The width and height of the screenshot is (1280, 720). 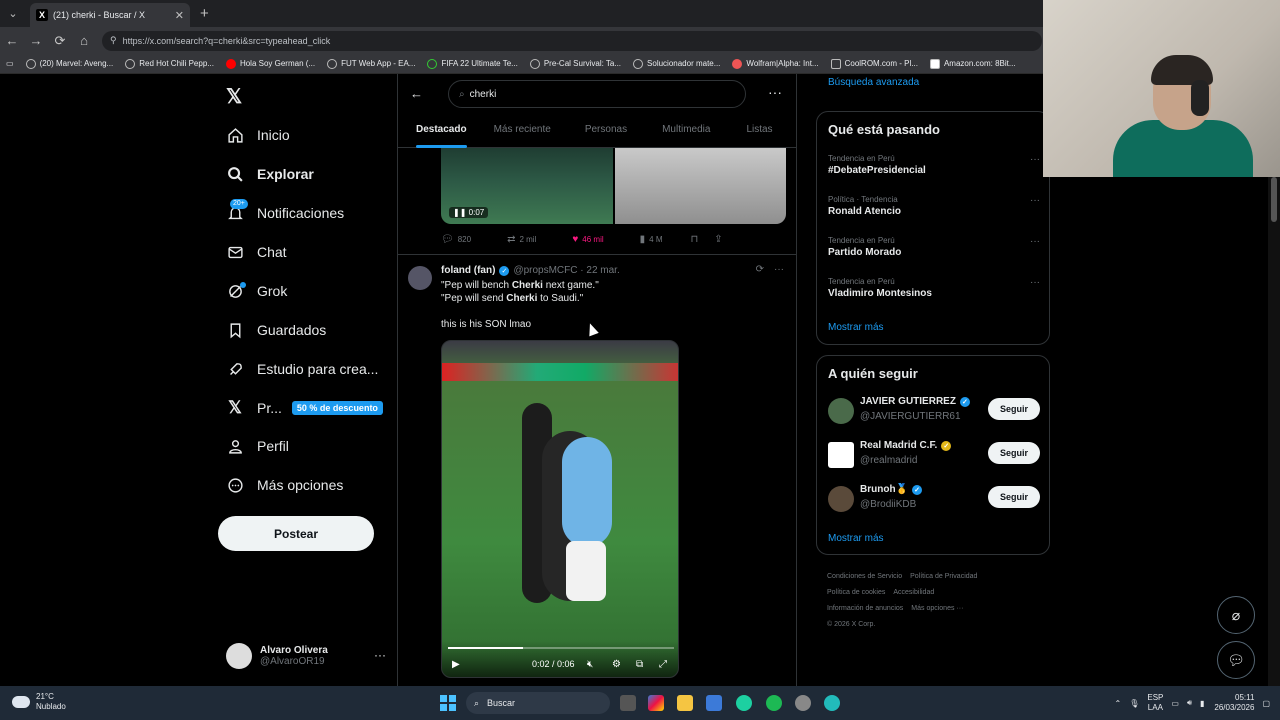 What do you see at coordinates (744, 703) in the screenshot?
I see `edge-icon` at bounding box center [744, 703].